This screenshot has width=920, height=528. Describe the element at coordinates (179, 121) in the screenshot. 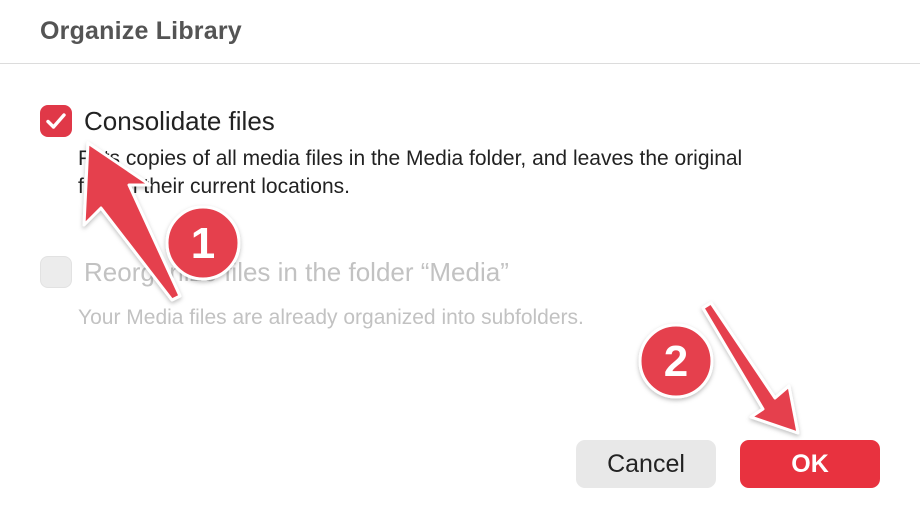

I see `consolidate-files-label: Consolidate files` at that location.